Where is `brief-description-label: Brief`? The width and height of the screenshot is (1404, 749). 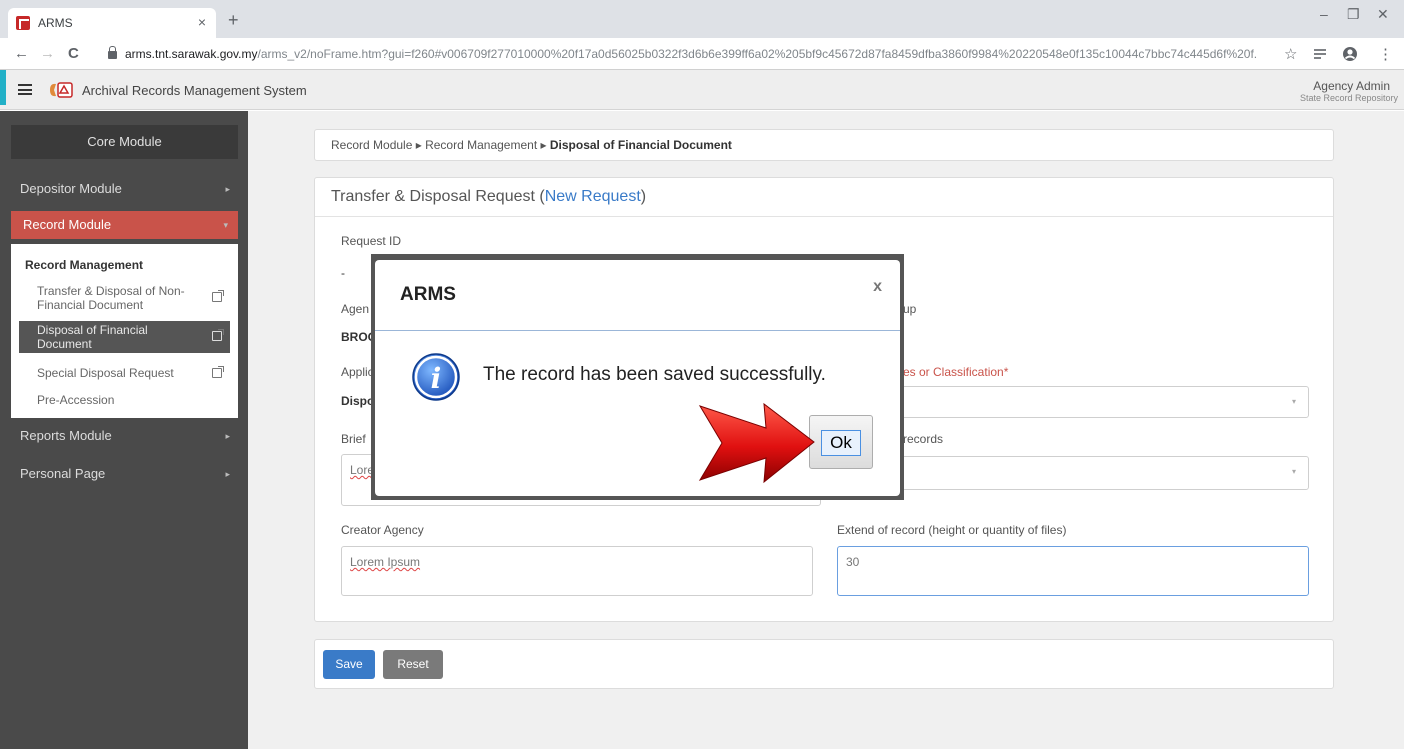
brief-description-label: Brief is located at coordinates (353, 439).